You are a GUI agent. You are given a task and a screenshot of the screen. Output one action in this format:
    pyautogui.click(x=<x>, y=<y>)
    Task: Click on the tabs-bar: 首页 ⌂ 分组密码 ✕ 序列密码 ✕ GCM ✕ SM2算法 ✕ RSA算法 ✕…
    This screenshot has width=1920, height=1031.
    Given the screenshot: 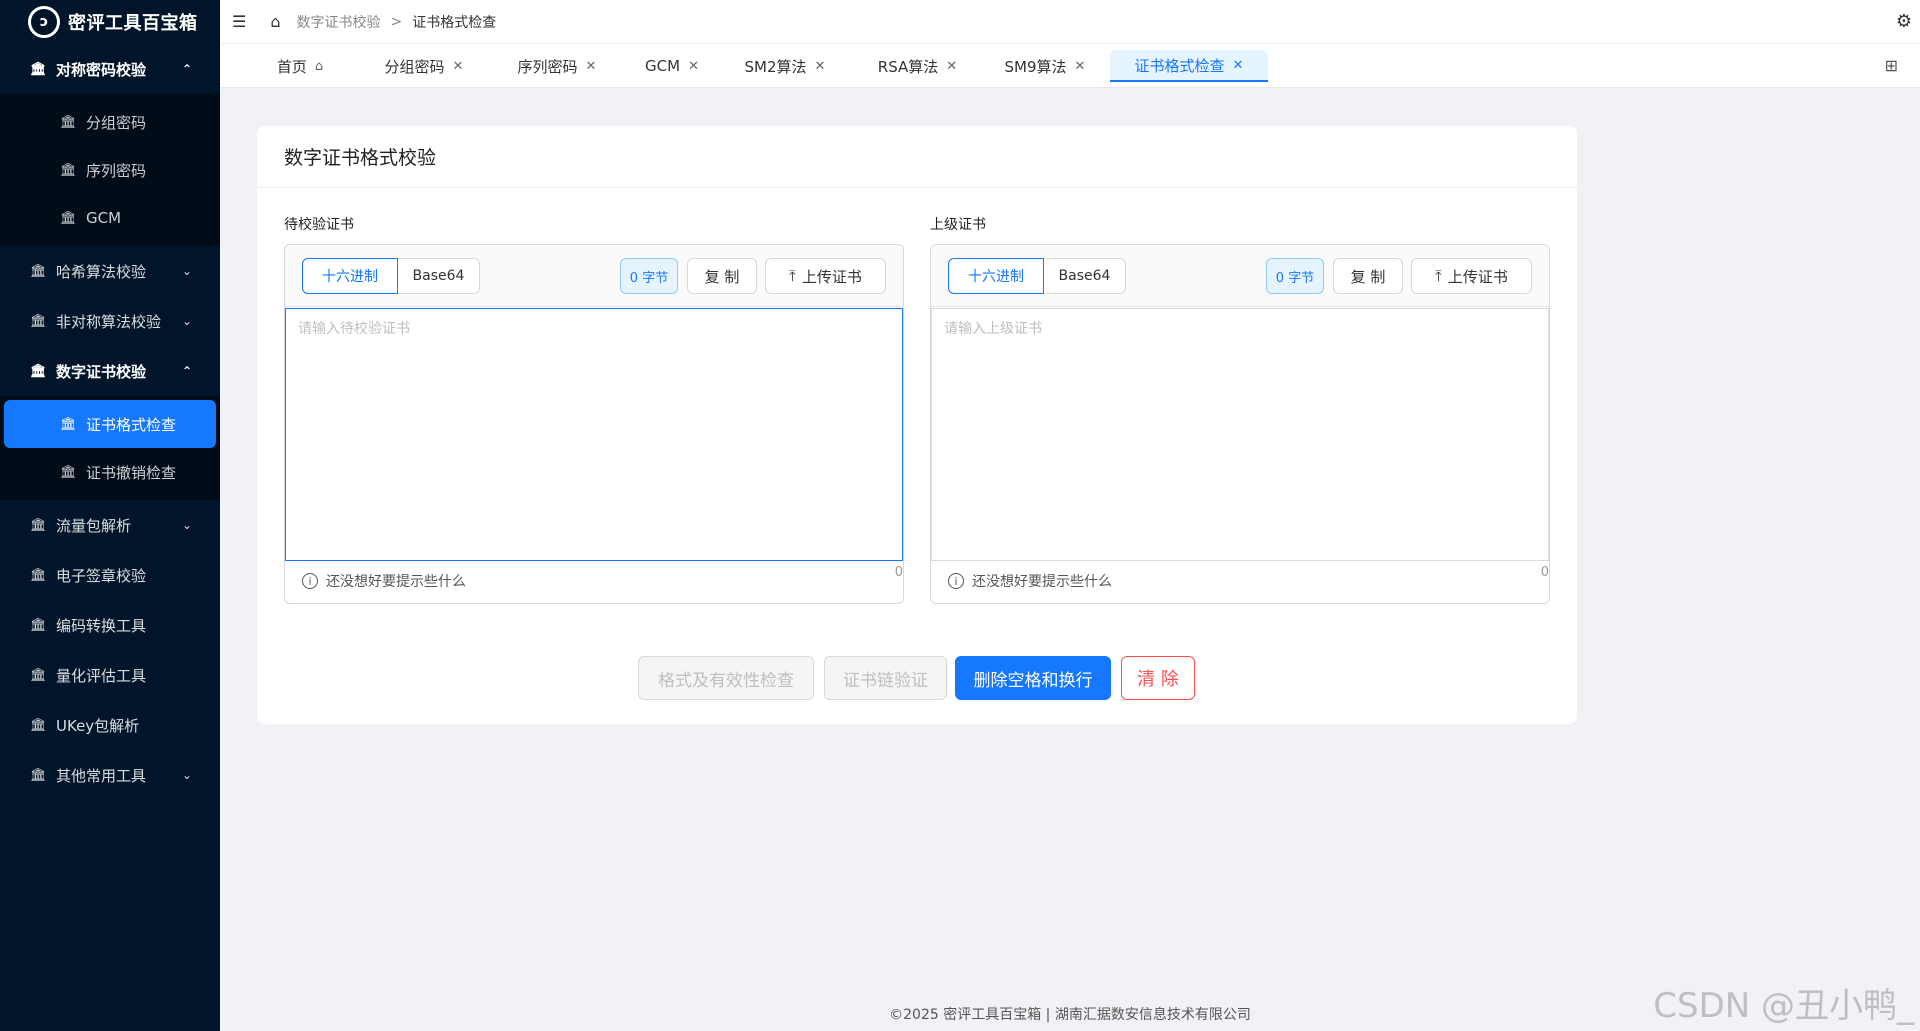 What is the action you would take?
    pyautogui.click(x=1070, y=66)
    